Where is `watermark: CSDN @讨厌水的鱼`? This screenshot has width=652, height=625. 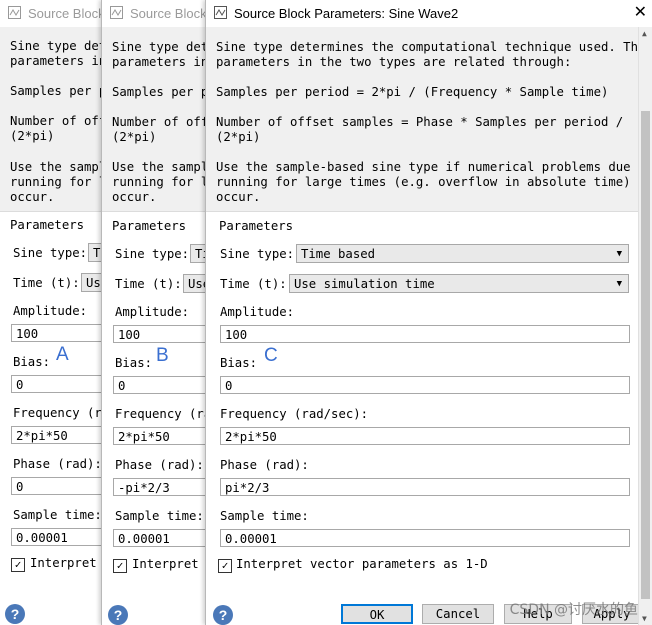 watermark: CSDN @讨厌水的鱼 is located at coordinates (573, 610).